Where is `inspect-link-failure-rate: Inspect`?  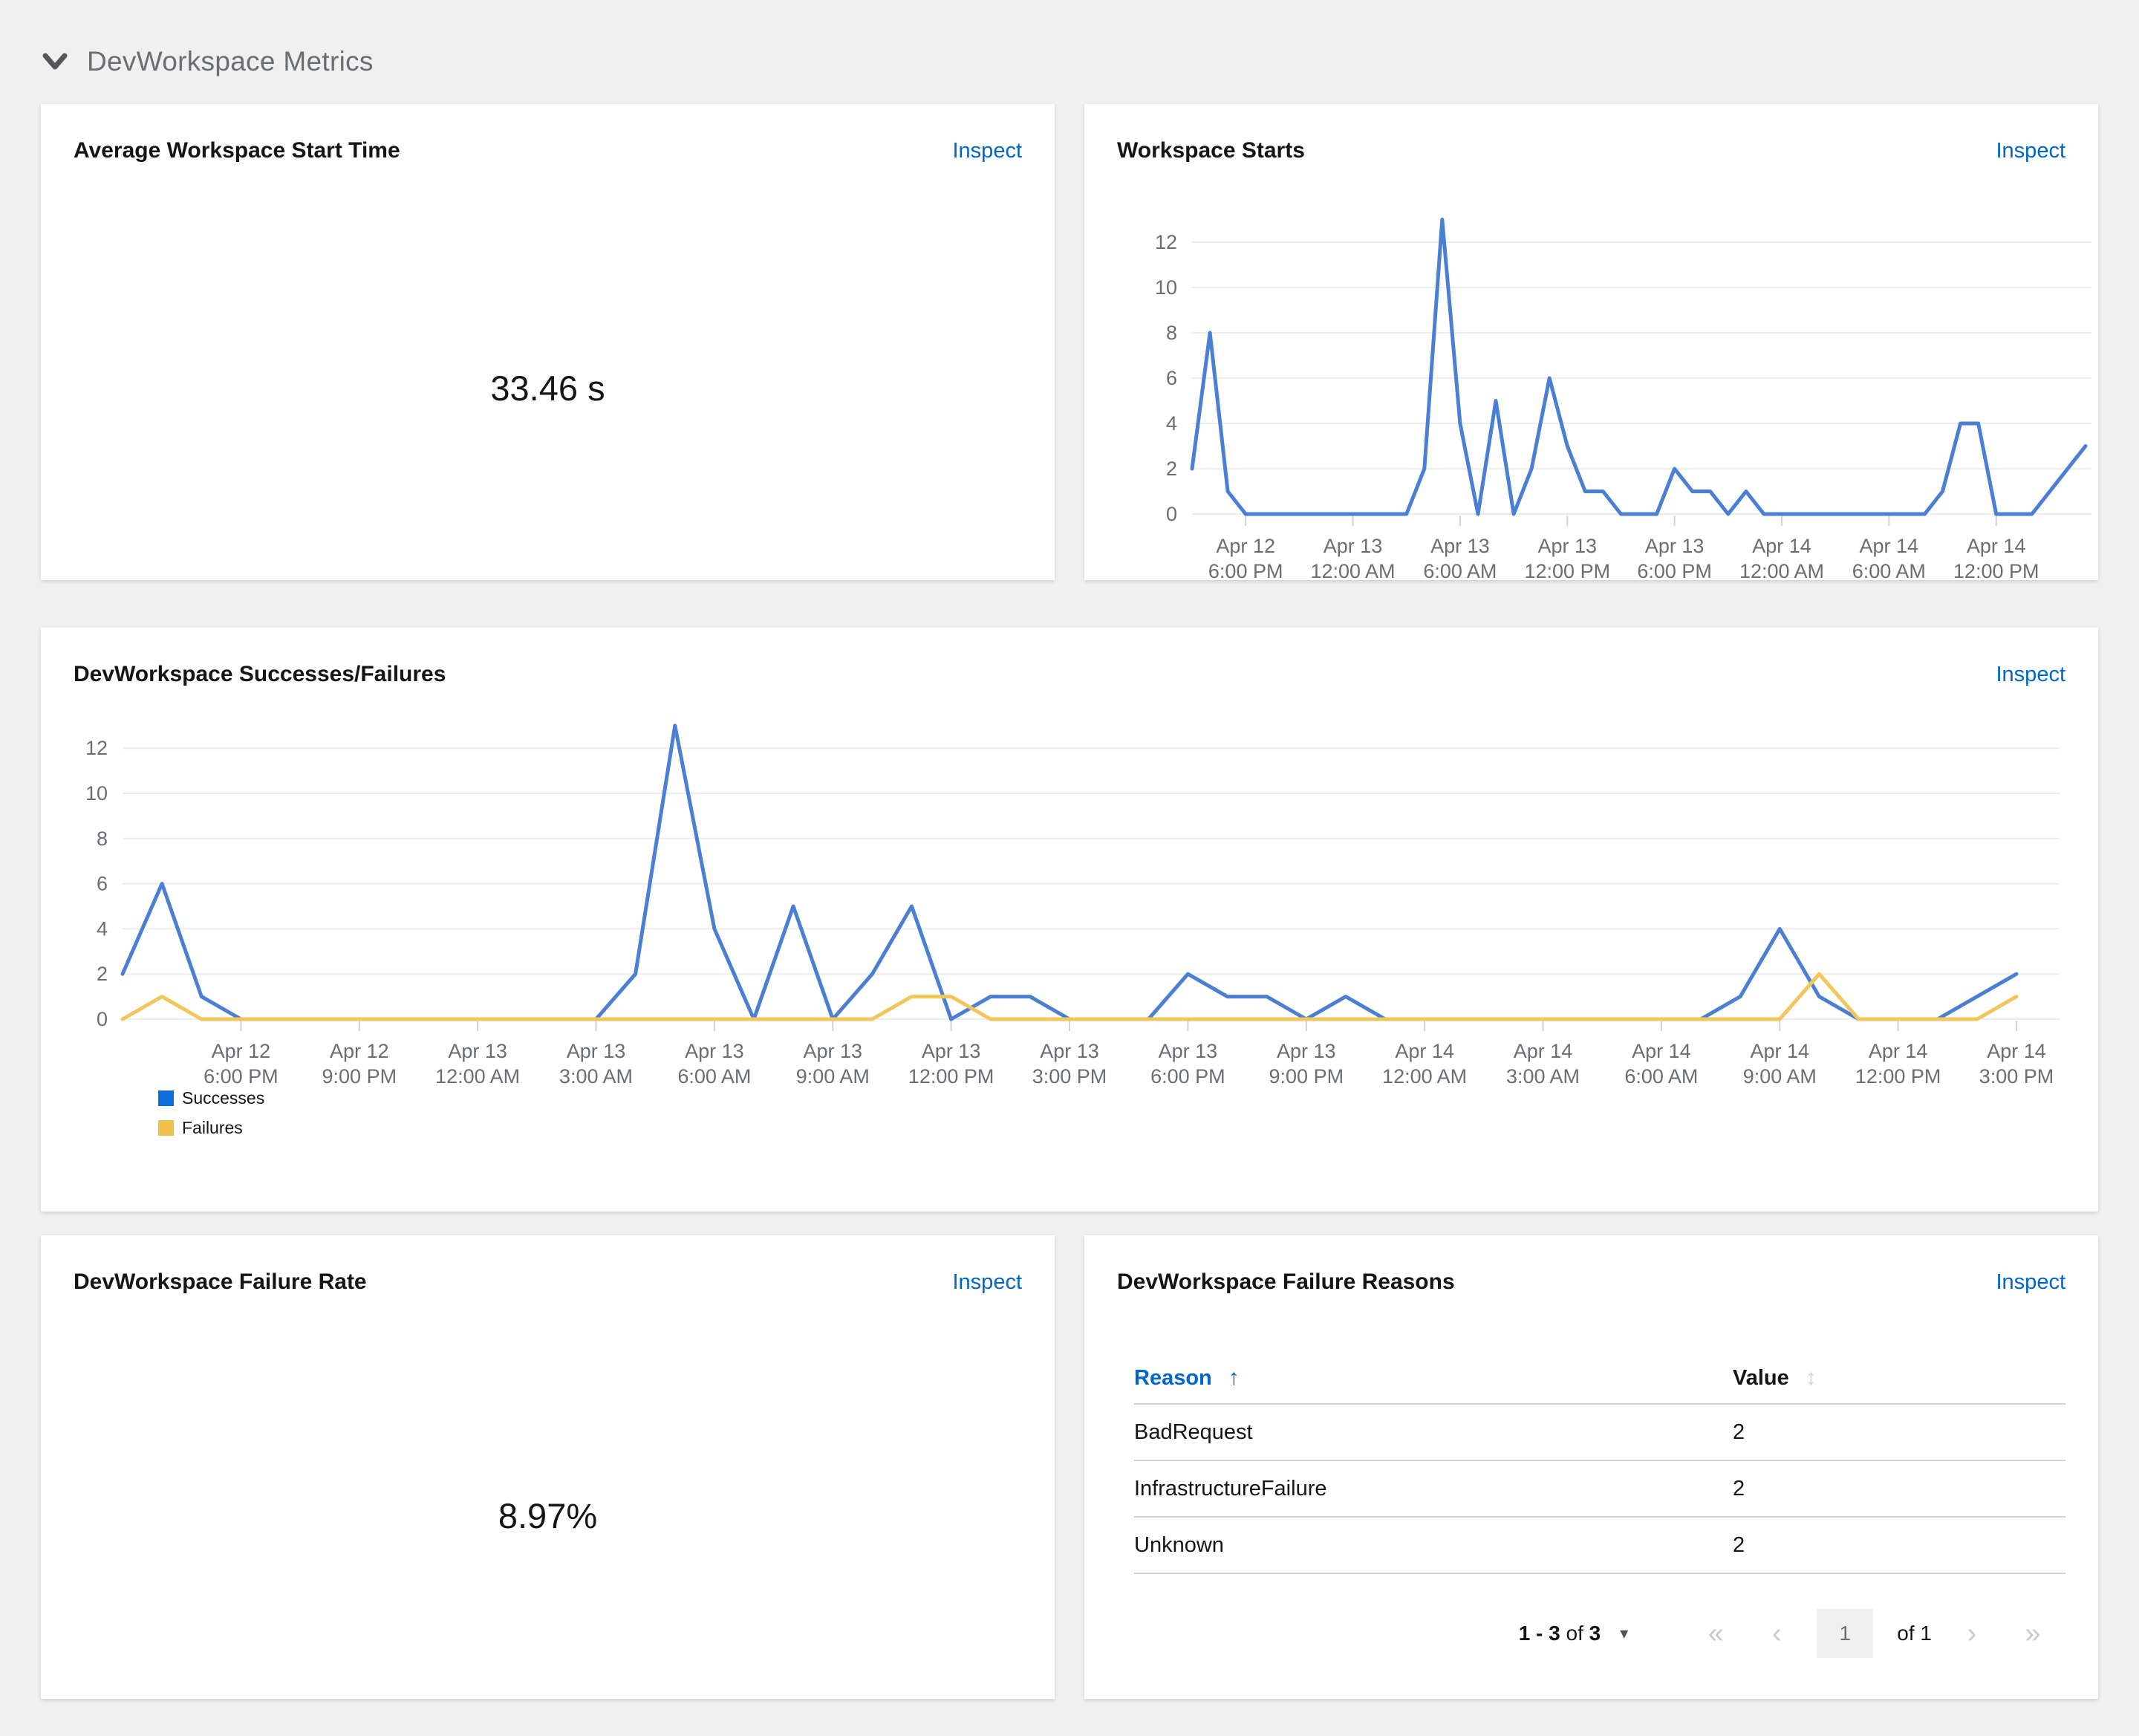
inspect-link-failure-rate: Inspect is located at coordinates (988, 1282).